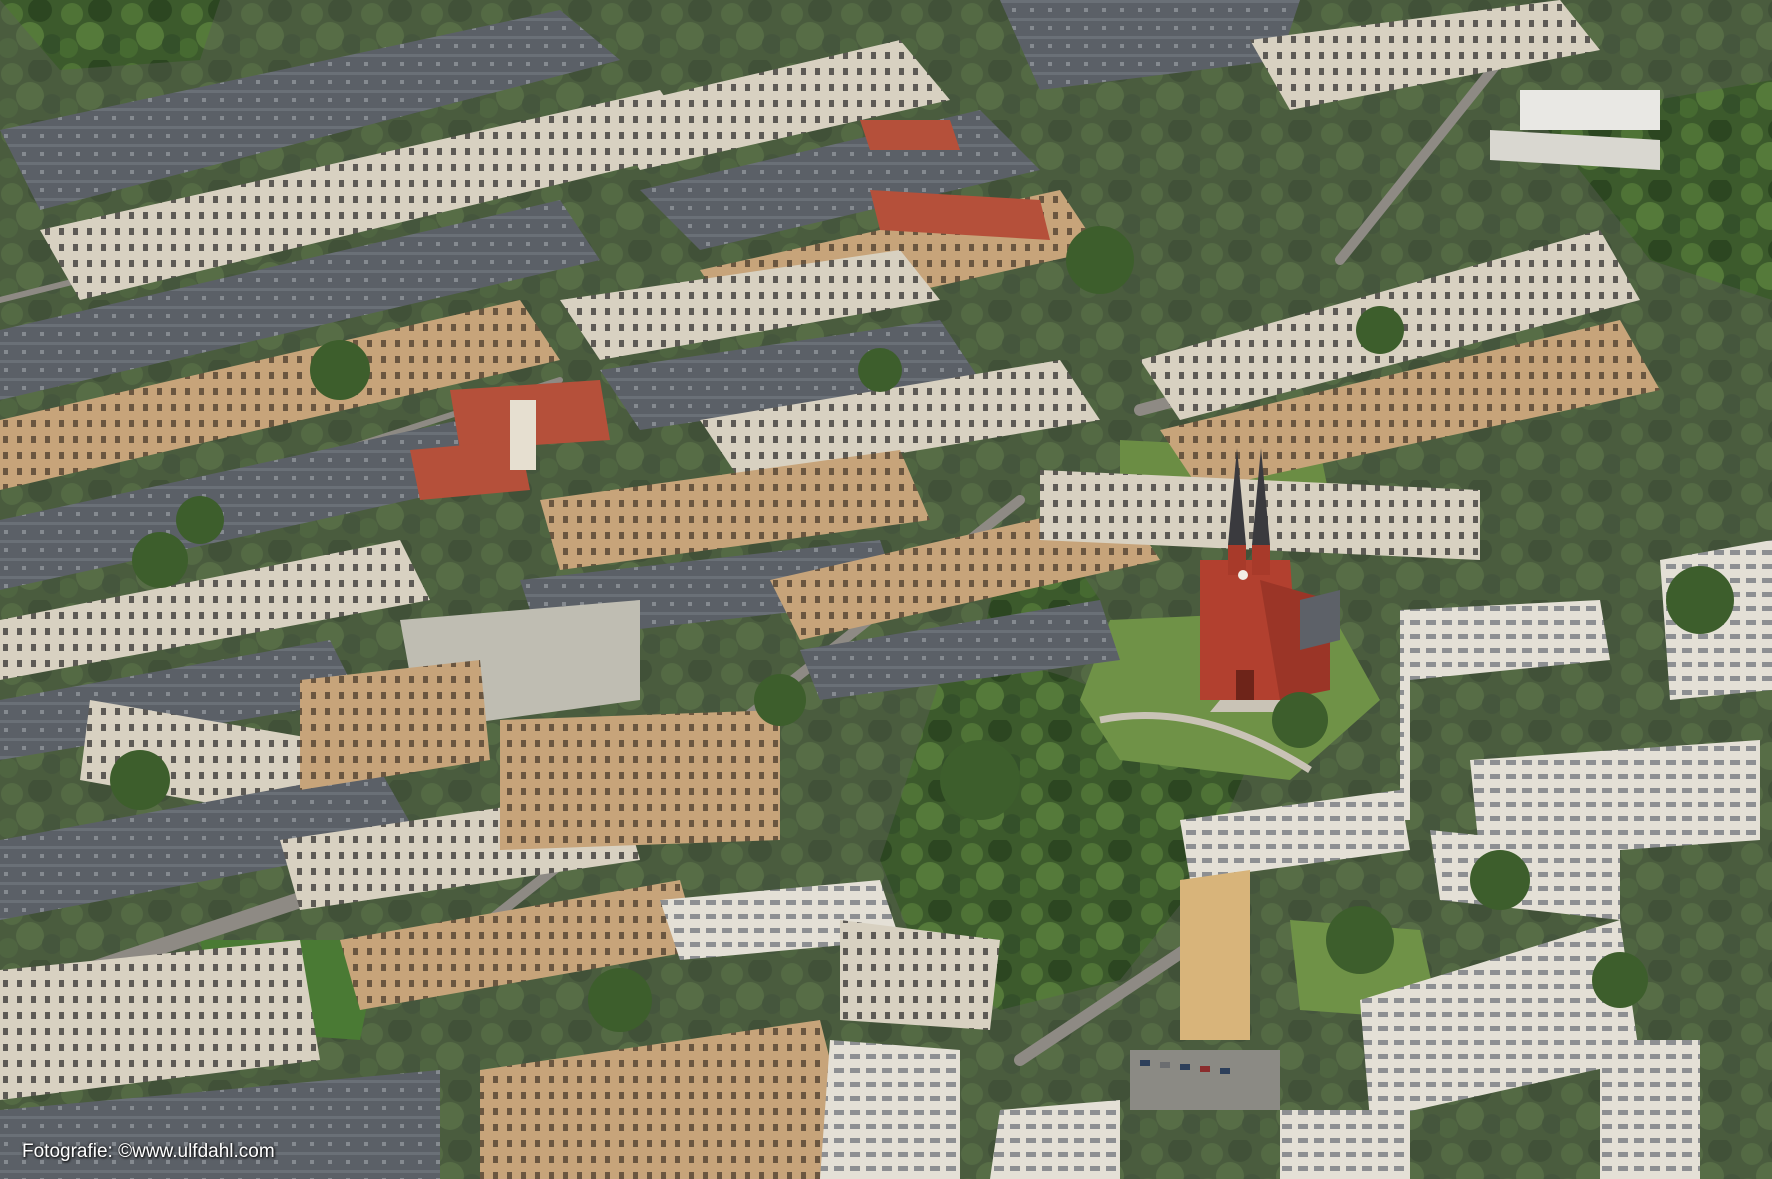 This screenshot has height=1179, width=1772. What do you see at coordinates (1205, 1080) in the screenshot?
I see `parking-lot` at bounding box center [1205, 1080].